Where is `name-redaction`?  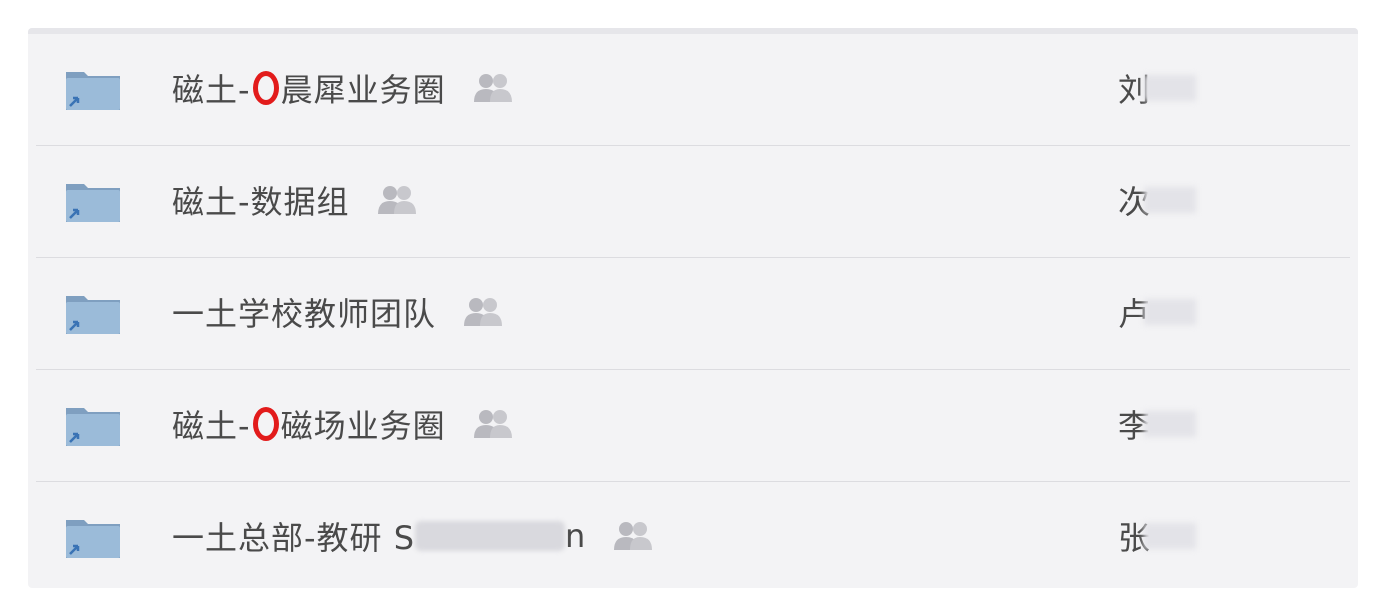 name-redaction is located at coordinates (490, 536).